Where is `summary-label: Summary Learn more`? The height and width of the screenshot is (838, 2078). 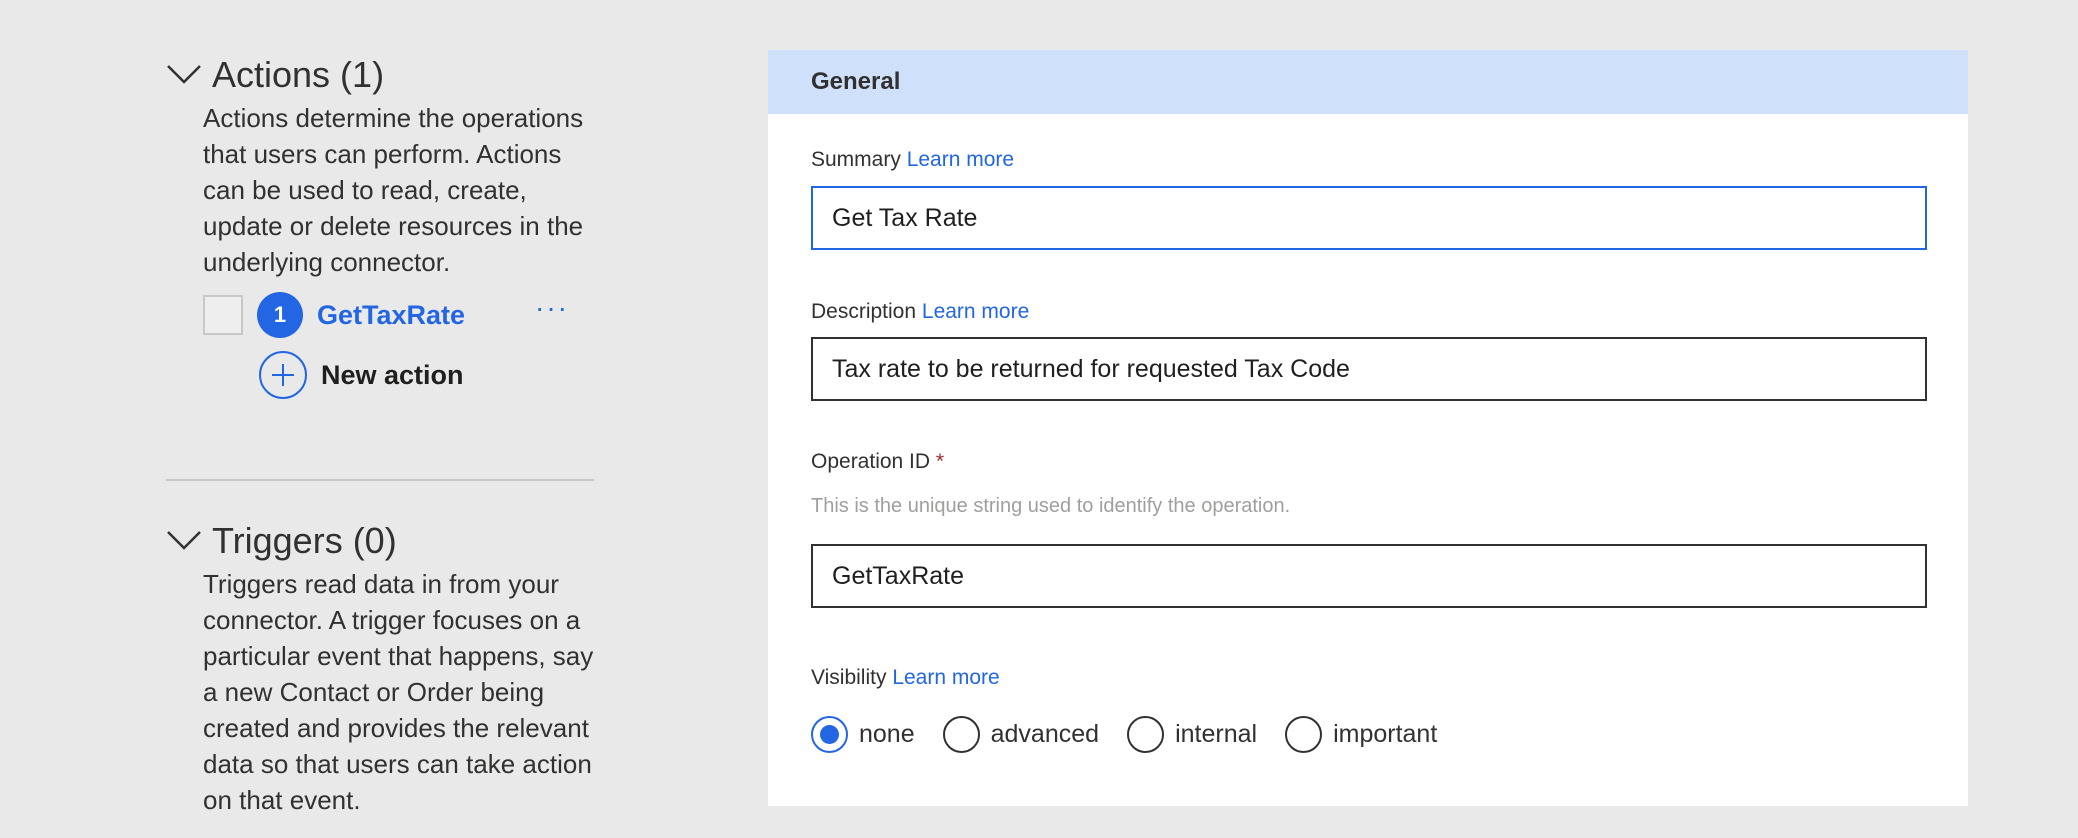
summary-label: Summary Learn more is located at coordinates (912, 160).